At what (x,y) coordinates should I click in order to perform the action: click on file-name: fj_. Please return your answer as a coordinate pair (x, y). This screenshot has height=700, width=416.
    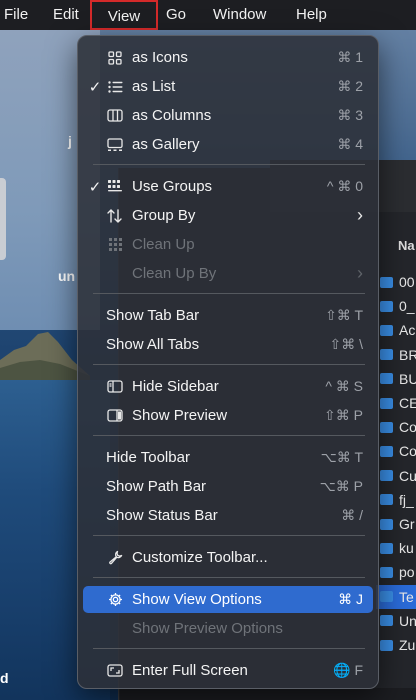
    Looking at the image, I should click on (406, 499).